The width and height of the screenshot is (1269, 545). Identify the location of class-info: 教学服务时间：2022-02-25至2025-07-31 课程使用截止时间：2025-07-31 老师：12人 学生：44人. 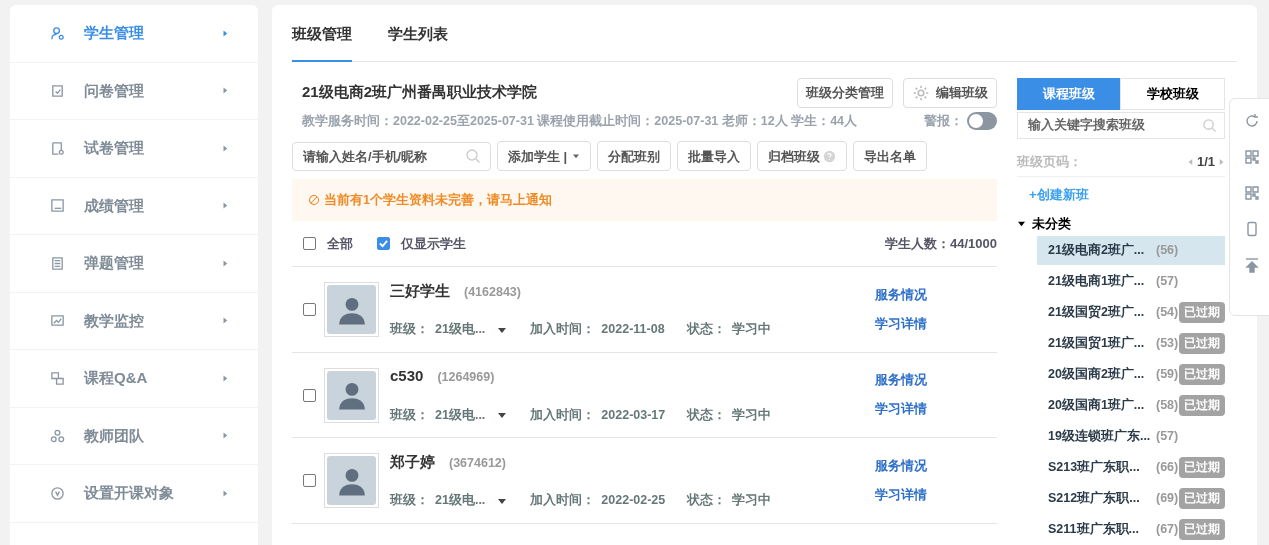
(580, 121).